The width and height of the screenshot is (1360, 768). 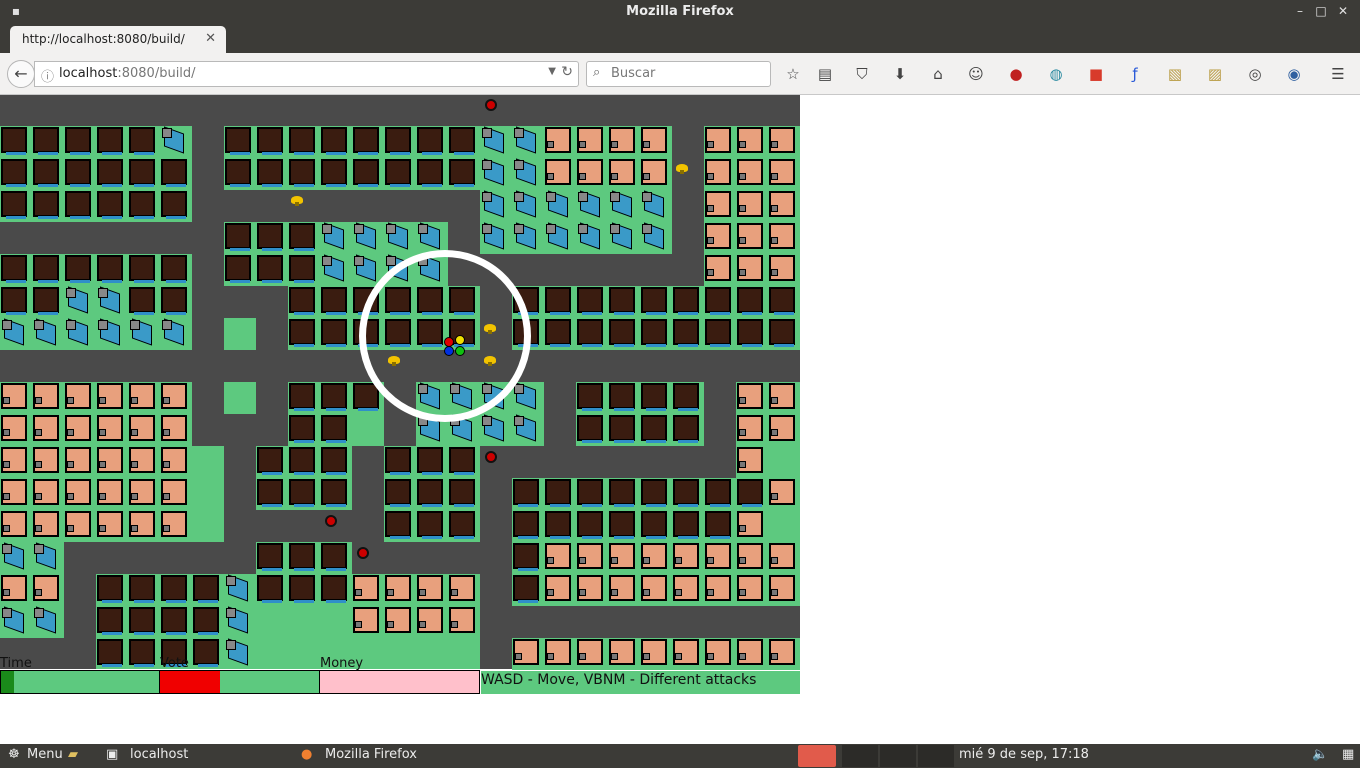 I want to click on home-icon: ⌂, so click(x=938, y=74).